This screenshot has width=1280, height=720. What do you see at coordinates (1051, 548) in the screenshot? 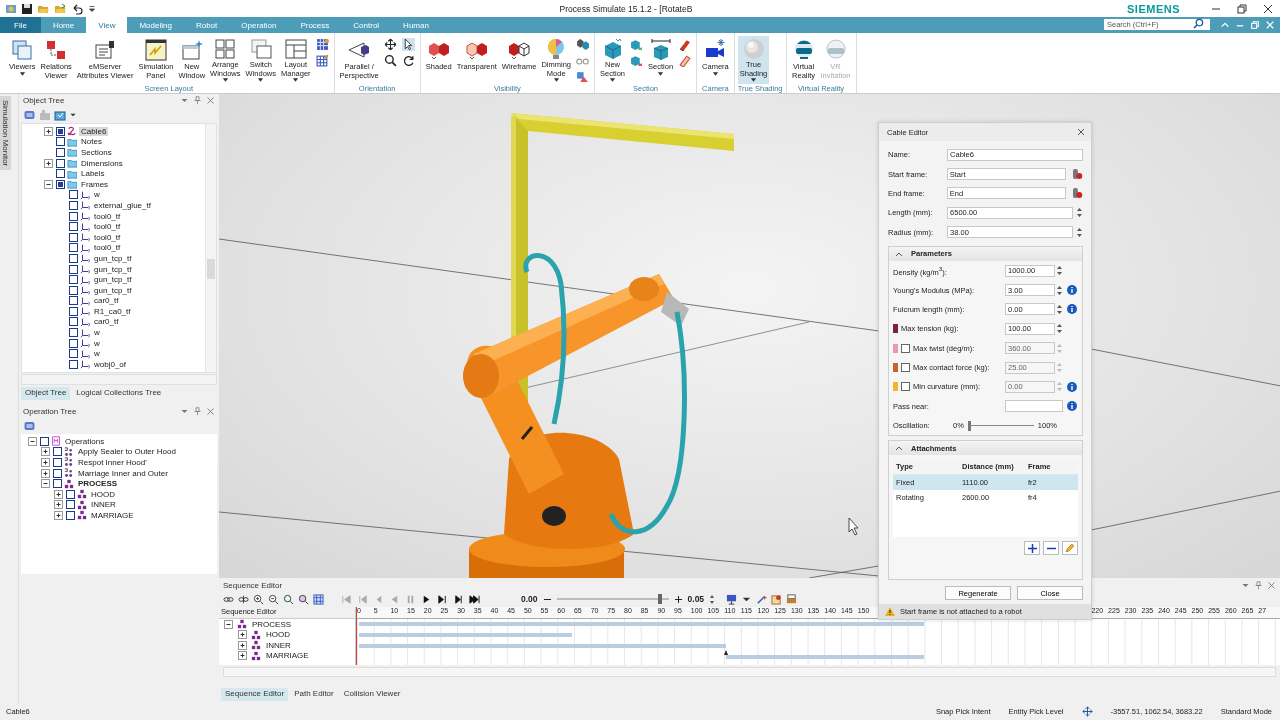
I see `remove-button` at bounding box center [1051, 548].